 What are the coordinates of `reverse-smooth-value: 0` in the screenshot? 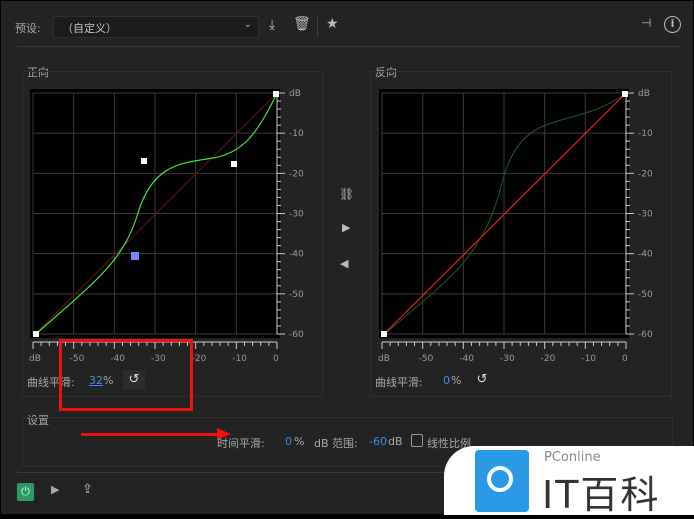 It's located at (446, 380).